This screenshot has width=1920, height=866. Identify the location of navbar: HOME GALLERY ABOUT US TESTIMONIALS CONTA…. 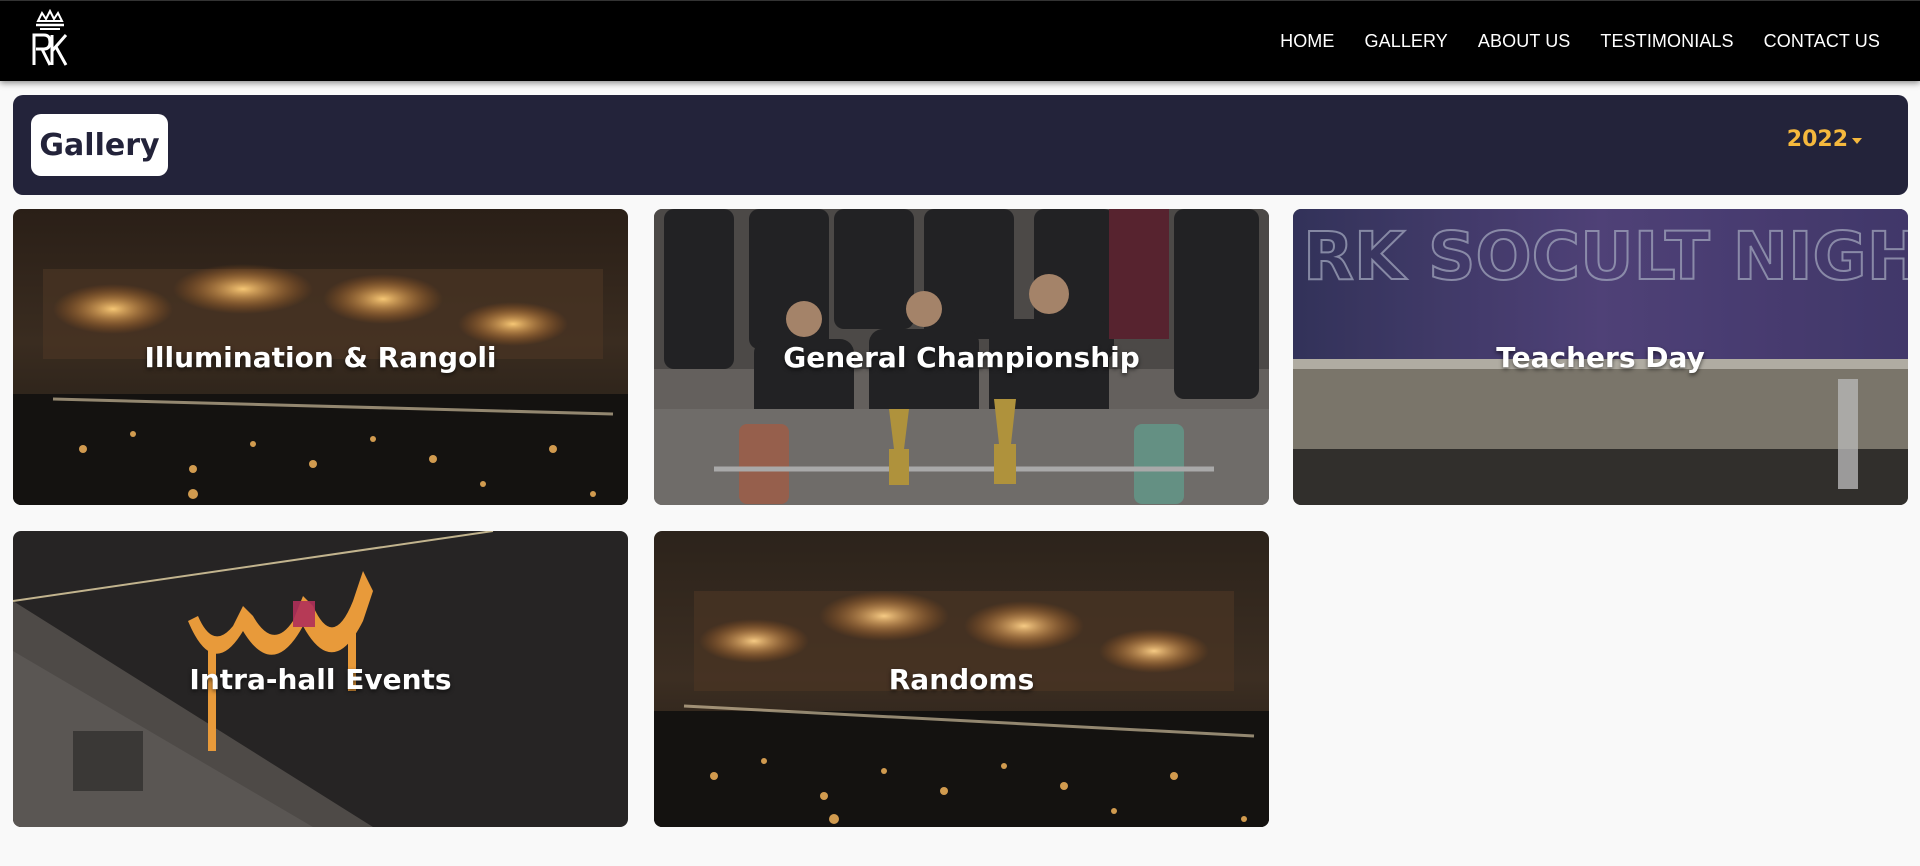
(960, 40).